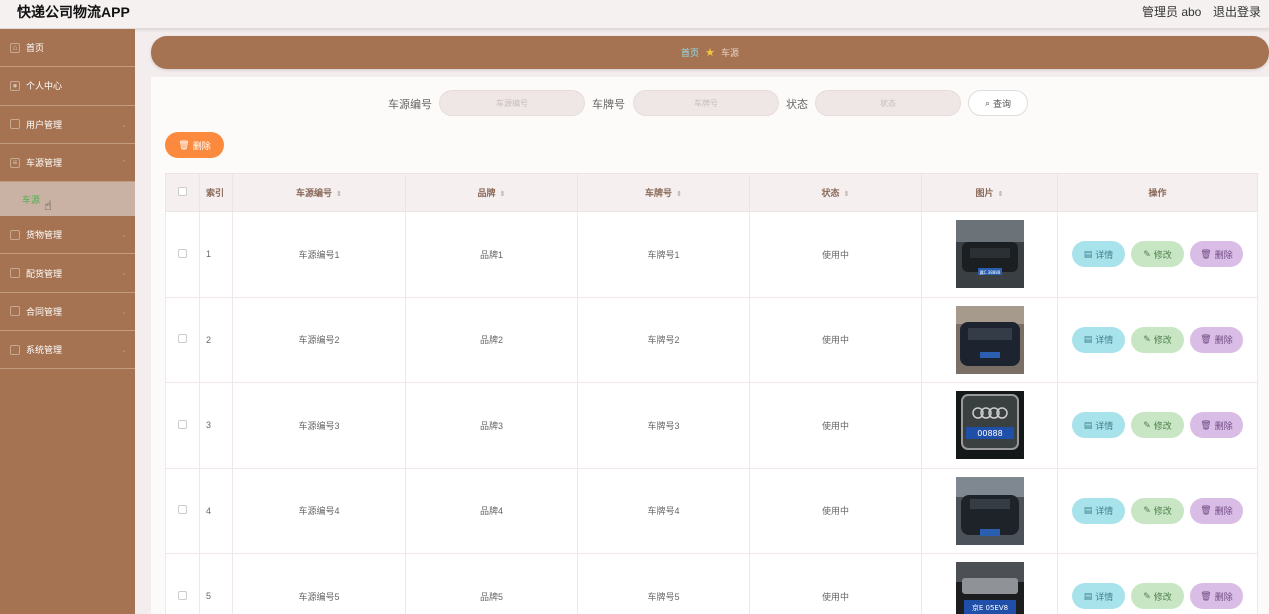 The height and width of the screenshot is (614, 1269). Describe the element at coordinates (67, 235) in the screenshot. I see `sidebar-item-goods: 货物管理 ⌄` at that location.